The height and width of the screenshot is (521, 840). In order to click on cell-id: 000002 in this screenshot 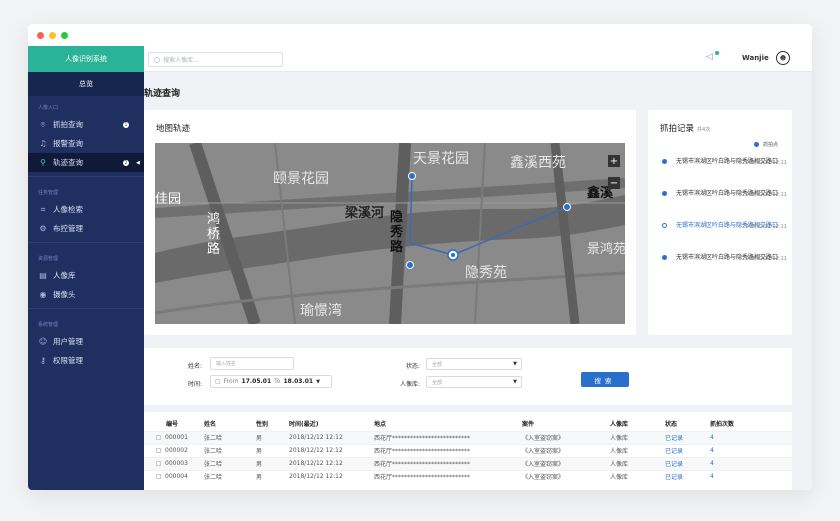, I will do `click(176, 450)`.